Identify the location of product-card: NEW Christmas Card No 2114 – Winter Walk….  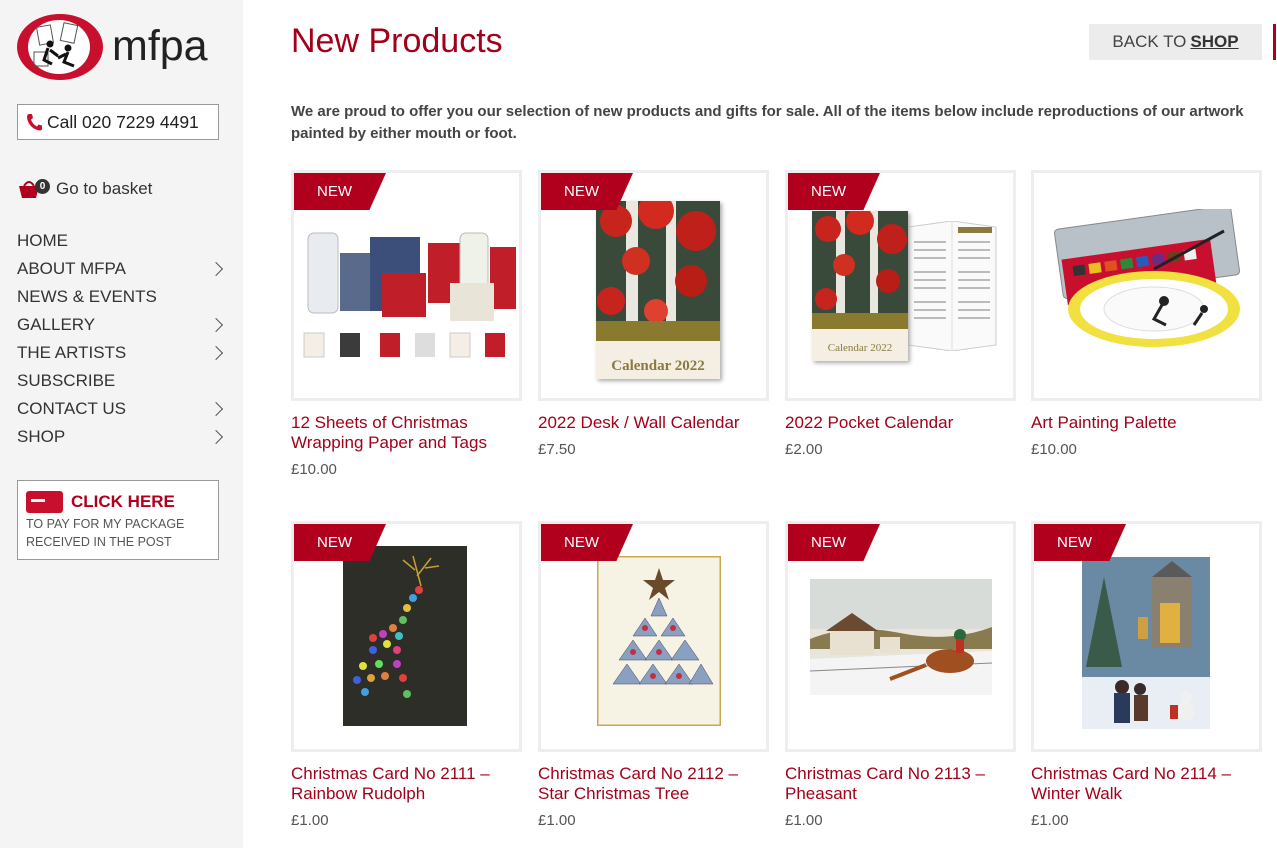
(1146, 675).